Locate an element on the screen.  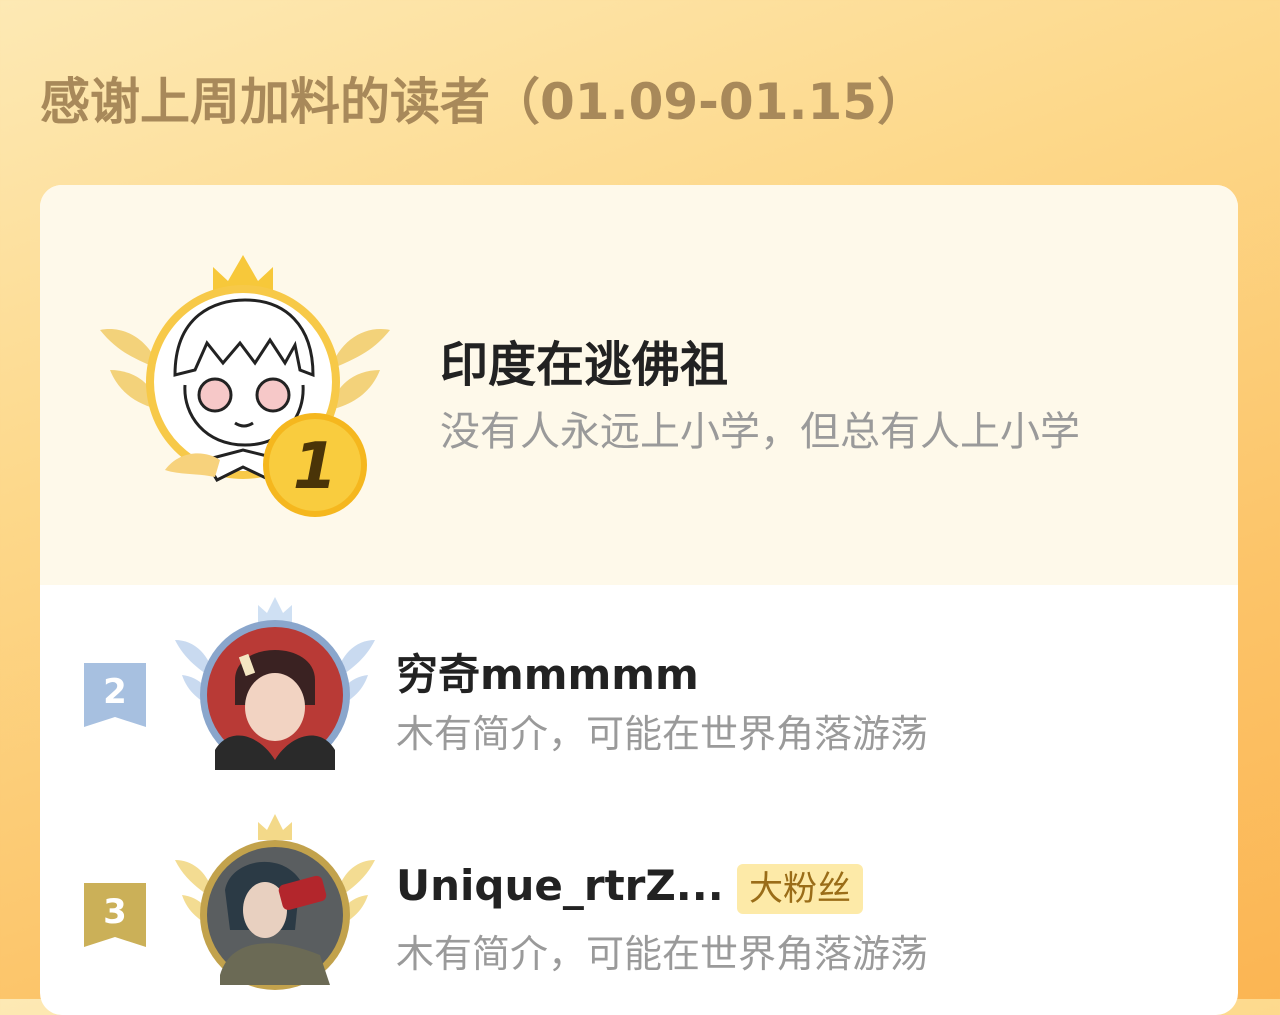
rank-1-medal-icon: 1 is located at coordinates (315, 465).